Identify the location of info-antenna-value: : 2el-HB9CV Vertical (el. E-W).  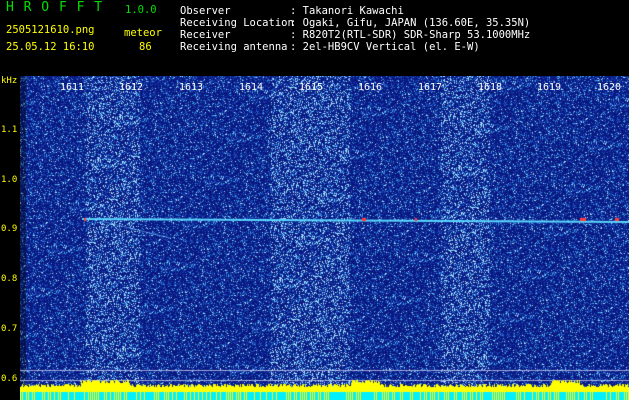
(385, 47).